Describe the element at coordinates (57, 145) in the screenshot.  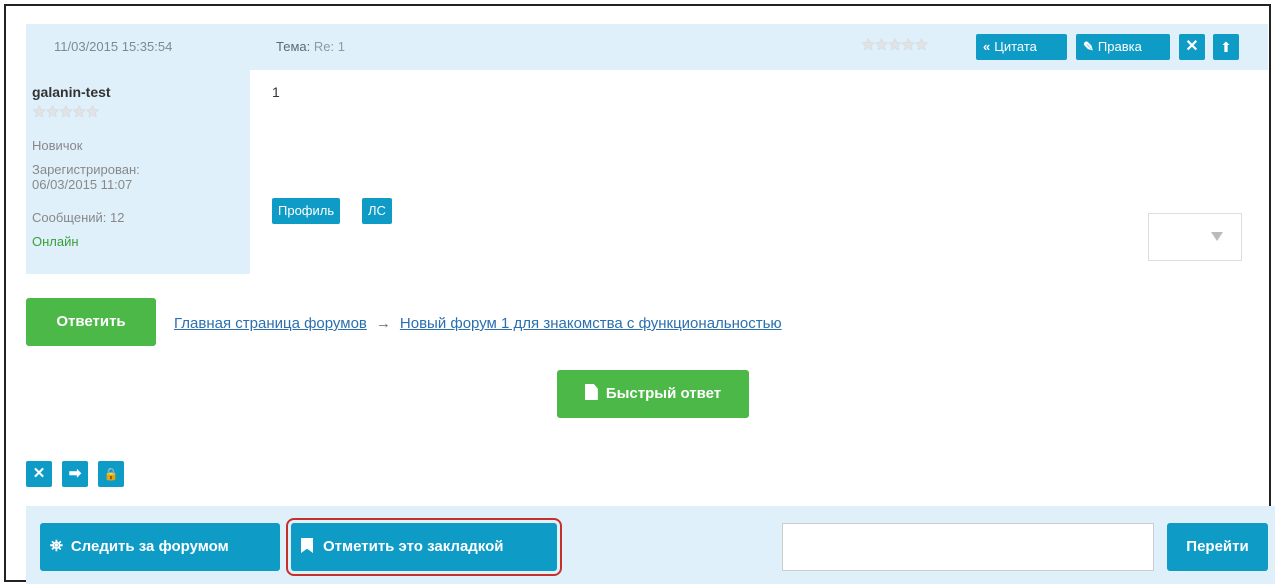
I see `user-rank: Новичок` at that location.